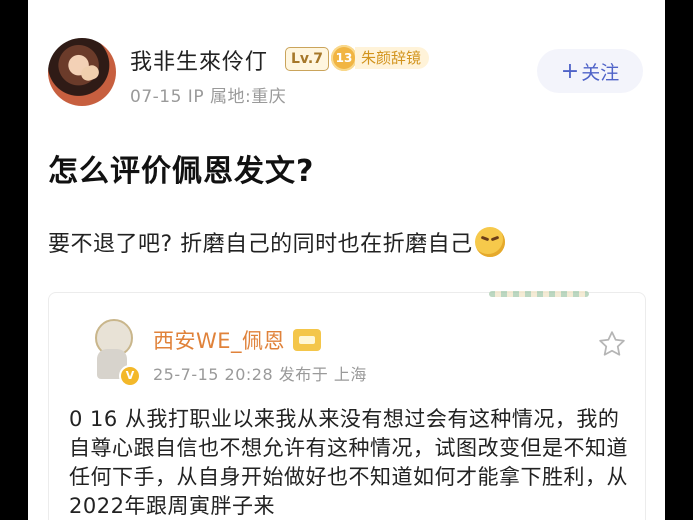 This screenshot has width=693, height=520. What do you see at coordinates (344, 58) in the screenshot?
I see `fan-badge-icon: 13` at bounding box center [344, 58].